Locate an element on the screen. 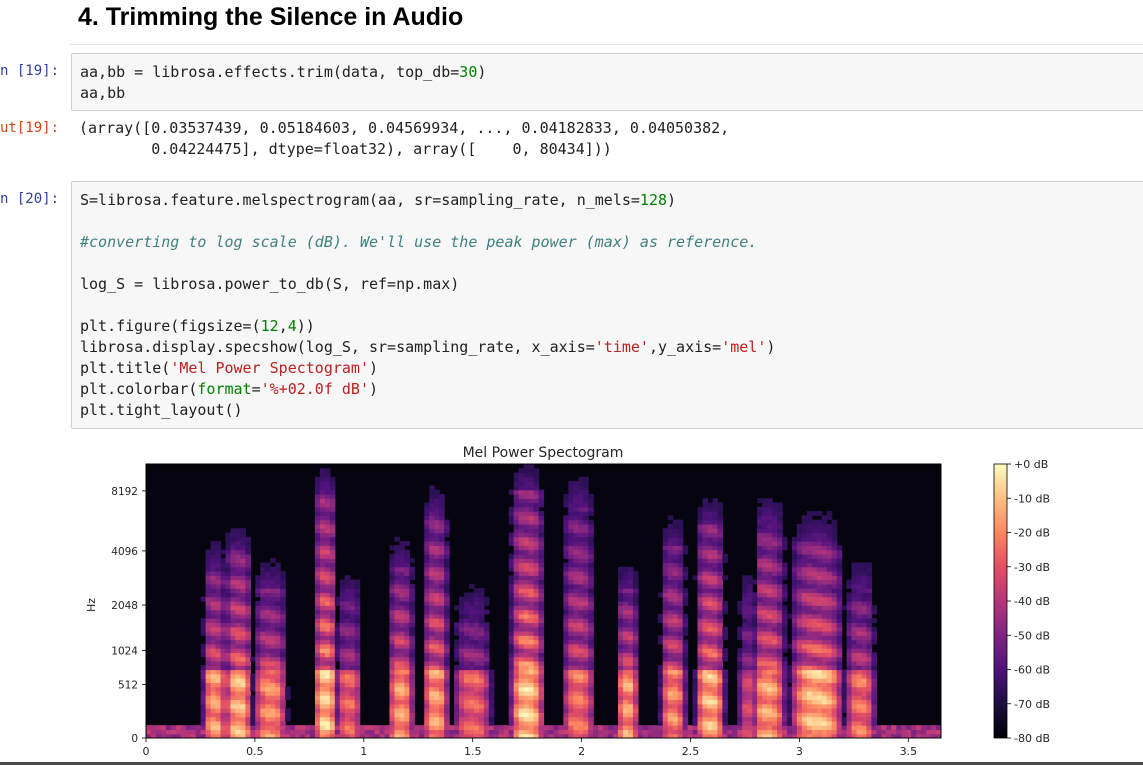 The image size is (1143, 765). code-token: 4 is located at coordinates (292, 326).